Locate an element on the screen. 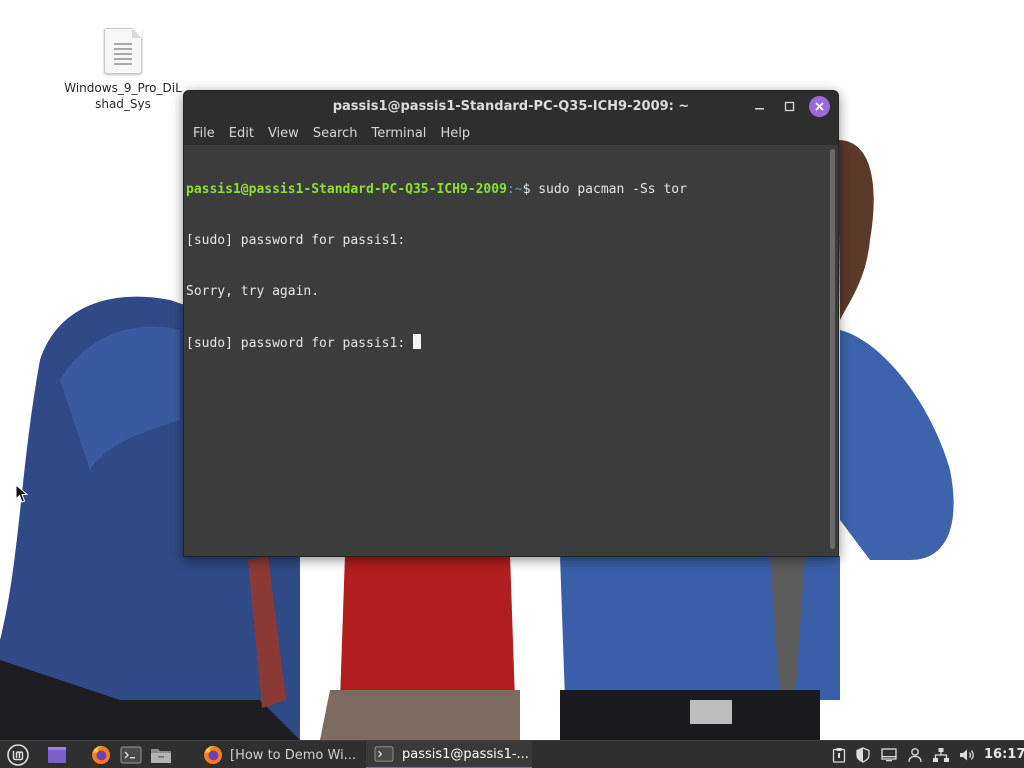  password-prompt: [sudo] password for passis1: is located at coordinates (299, 343).